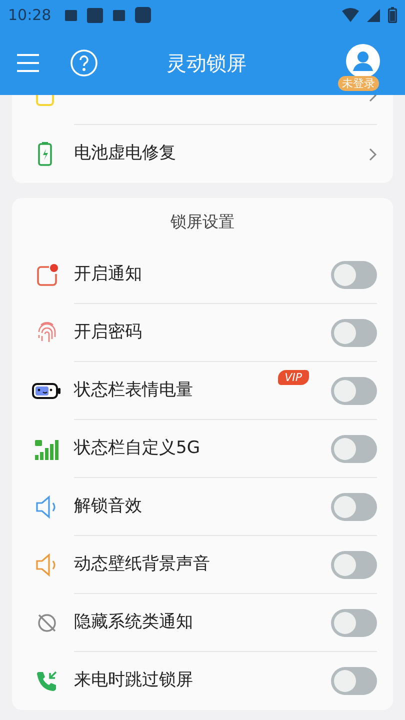 The image size is (405, 720). Describe the element at coordinates (363, 61) in the screenshot. I see `avatar-icon` at that location.